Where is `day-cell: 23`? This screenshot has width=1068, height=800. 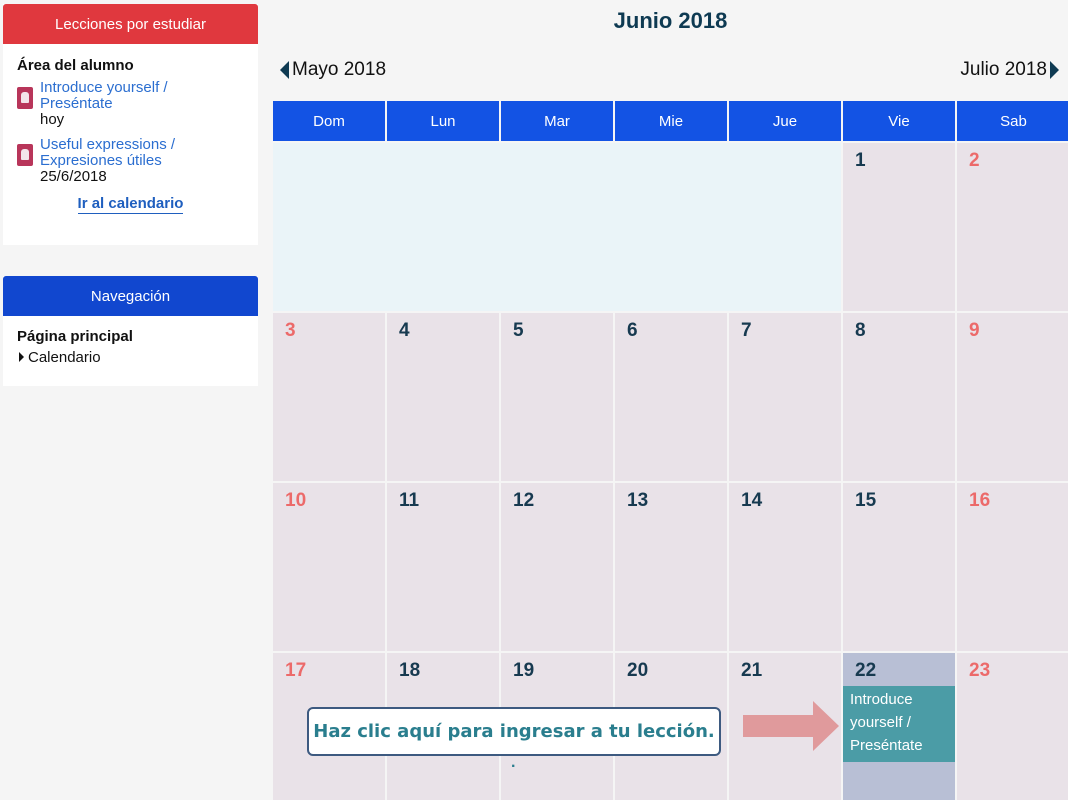 day-cell: 23 is located at coordinates (1012, 726).